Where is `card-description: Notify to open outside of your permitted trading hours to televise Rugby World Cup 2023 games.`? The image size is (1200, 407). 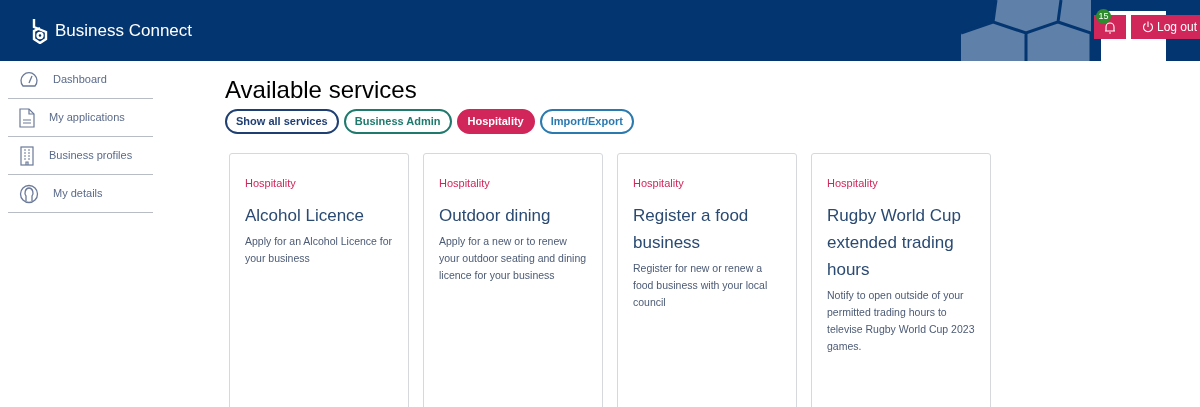 card-description: Notify to open outside of your permitted trading hours to televise Rugby World Cup 2023 games. is located at coordinates (901, 320).